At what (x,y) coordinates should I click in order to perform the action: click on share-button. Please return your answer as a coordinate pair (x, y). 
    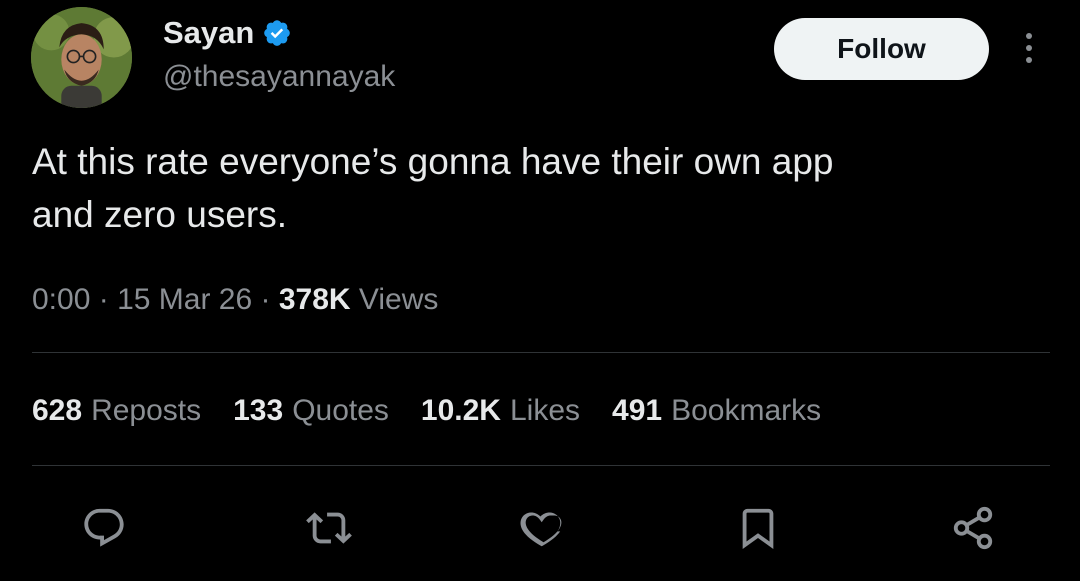
    Looking at the image, I should click on (973, 528).